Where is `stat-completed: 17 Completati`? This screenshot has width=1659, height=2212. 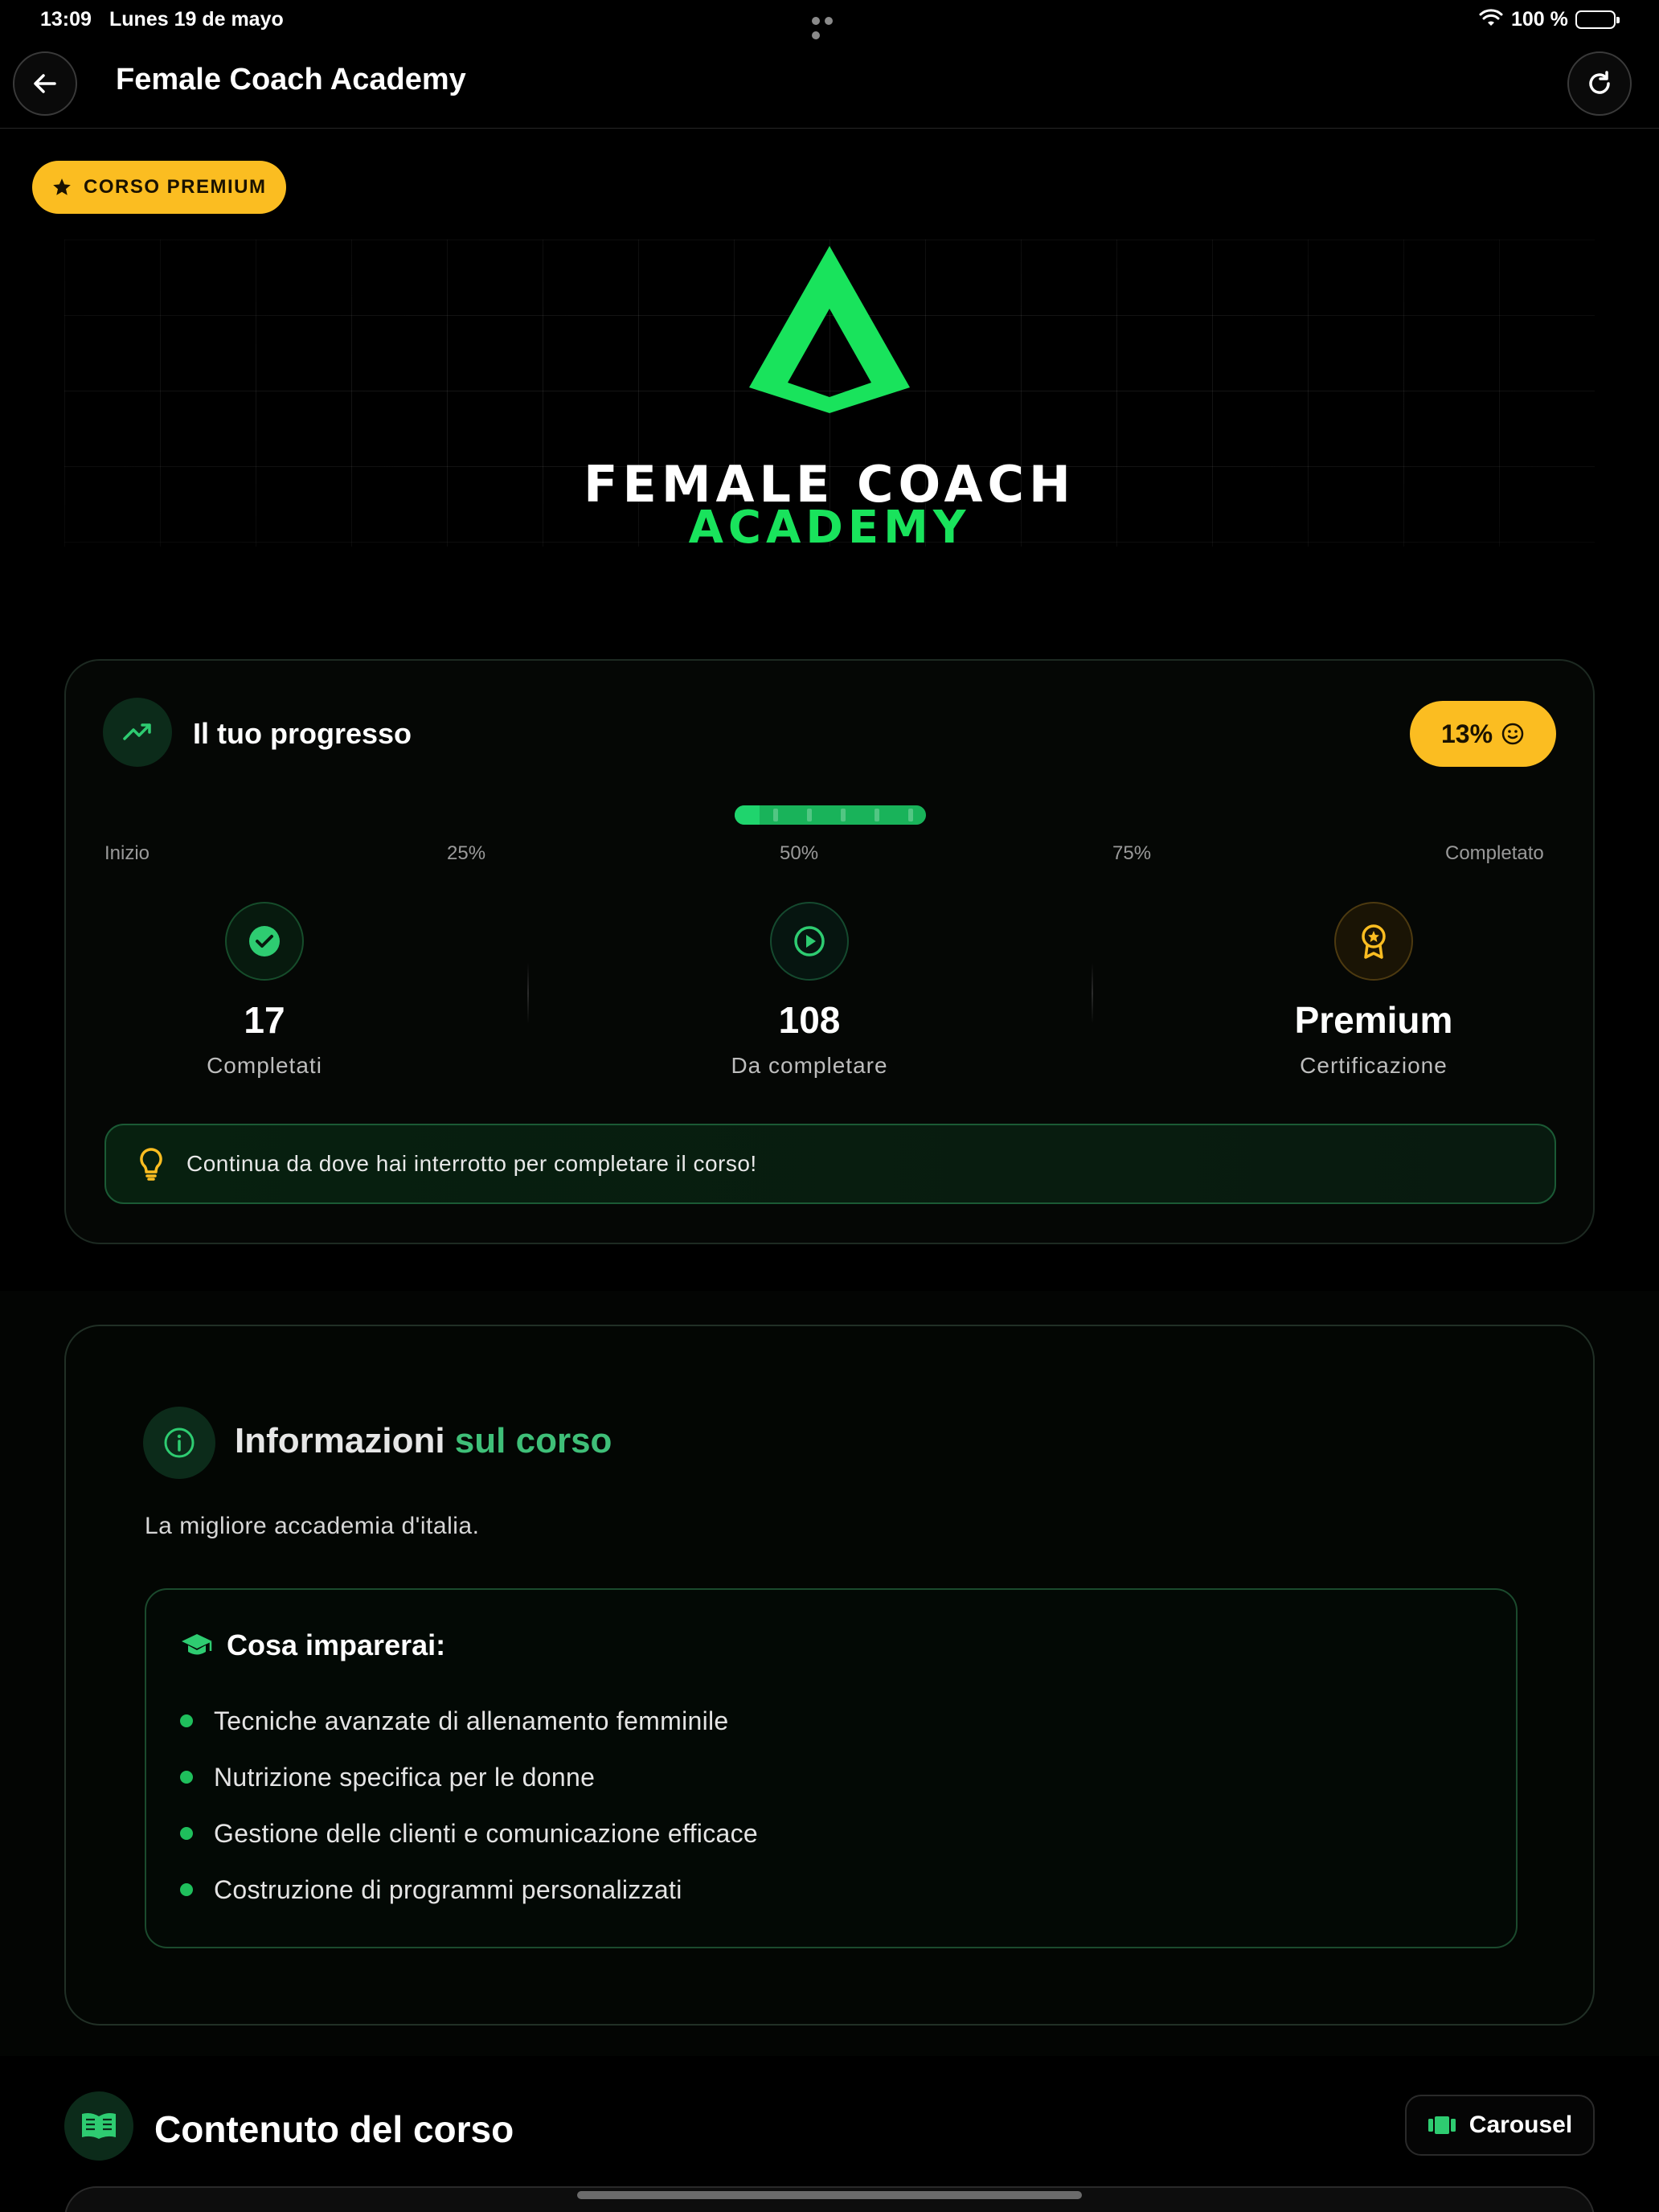 stat-completed: 17 Completati is located at coordinates (264, 991).